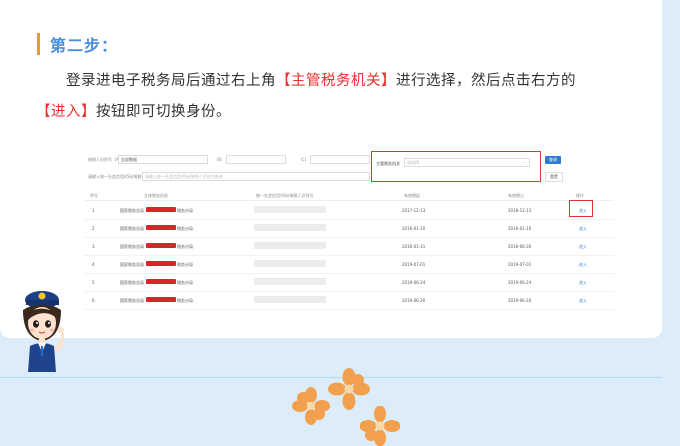 The image size is (680, 446). What do you see at coordinates (44, 331) in the screenshot?
I see `tax-officer-mascot-icon` at bounding box center [44, 331].